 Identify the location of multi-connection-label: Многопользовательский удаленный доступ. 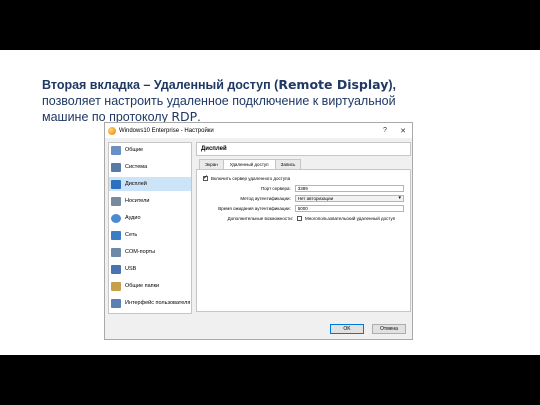
(350, 218).